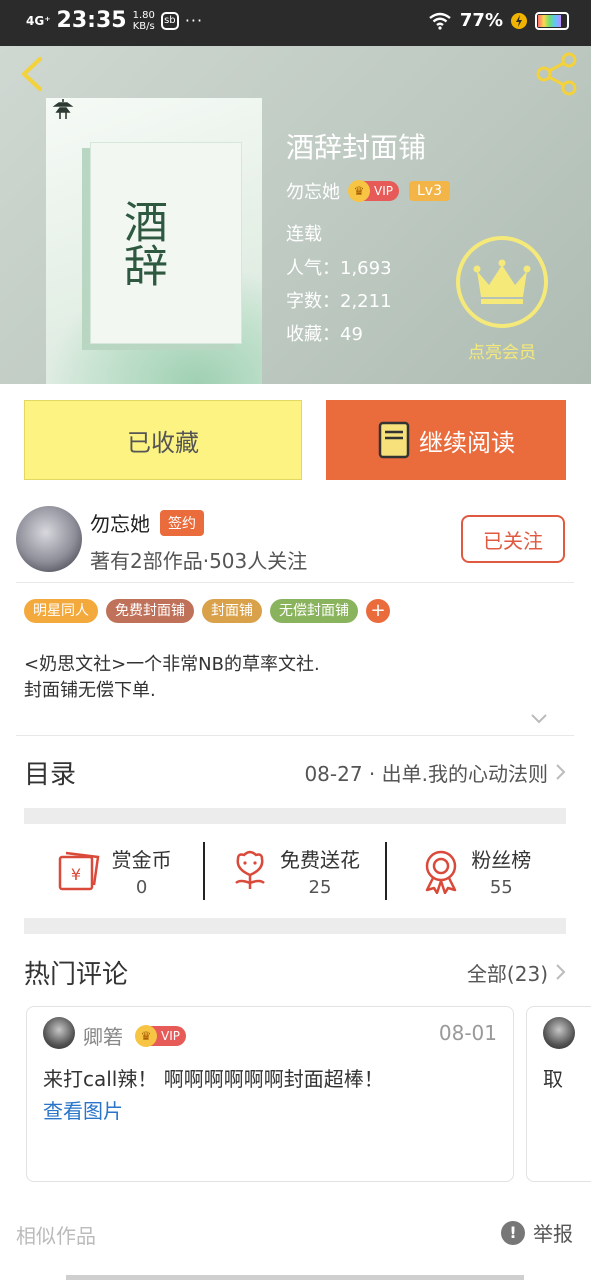 The height and width of the screenshot is (1280, 591). Describe the element at coordinates (394, 440) in the screenshot. I see `book-icon` at that location.